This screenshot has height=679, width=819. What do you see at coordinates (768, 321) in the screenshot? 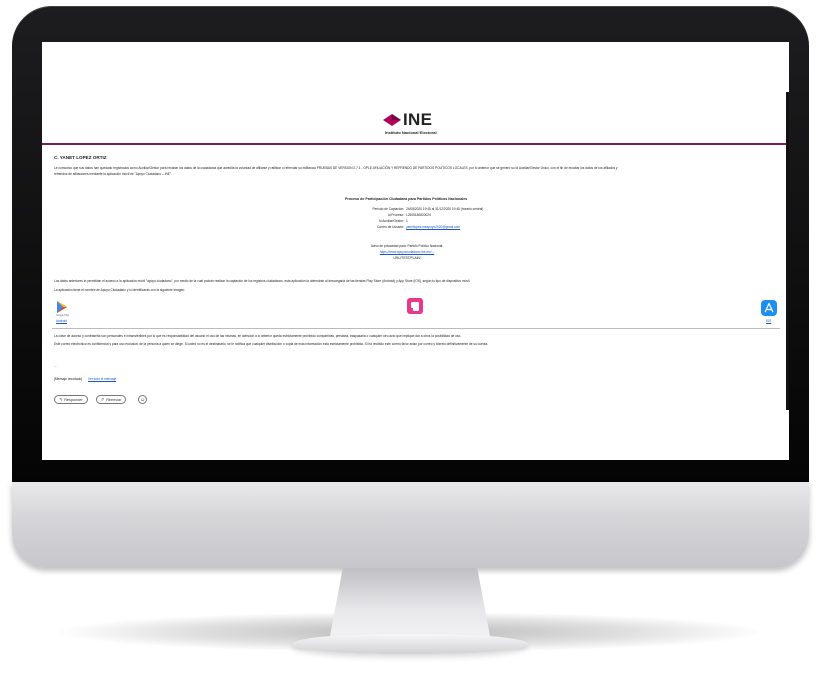
I see `ios-link: iOS` at bounding box center [768, 321].